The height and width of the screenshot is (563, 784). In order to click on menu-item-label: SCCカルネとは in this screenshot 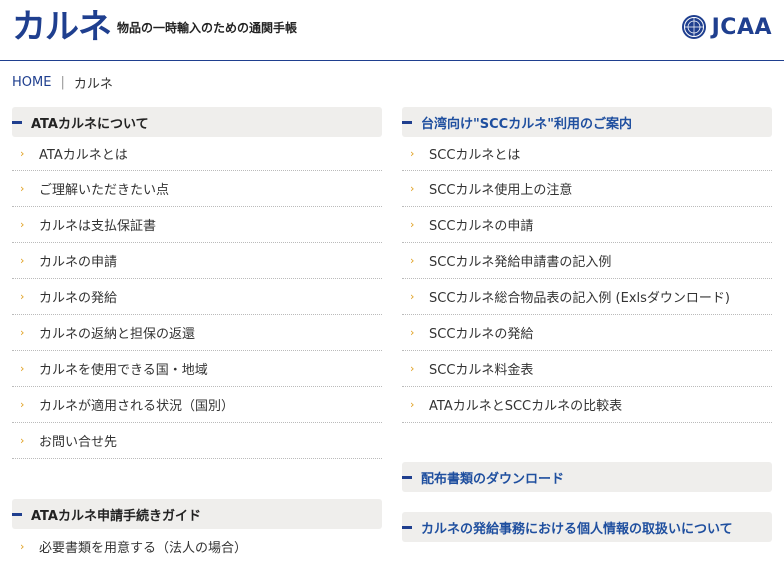, I will do `click(475, 155)`.